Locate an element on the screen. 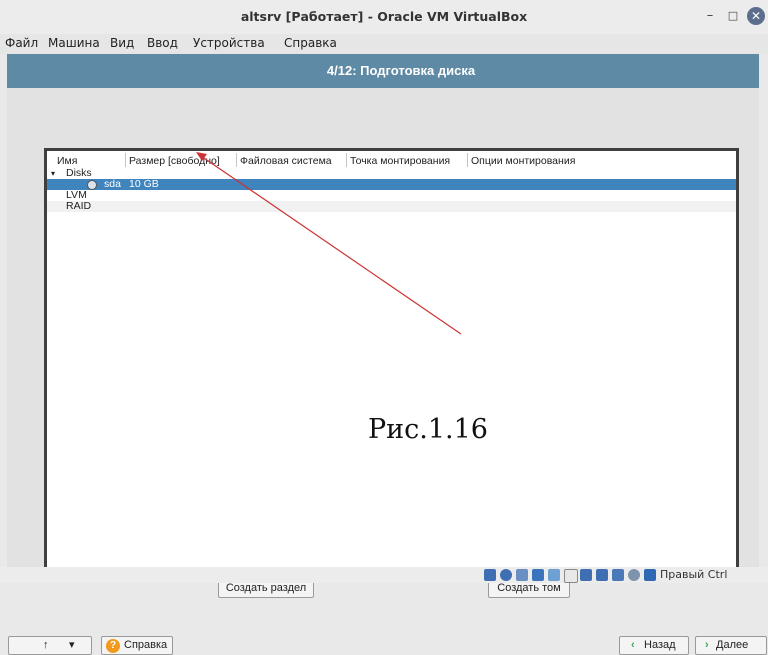 This screenshot has height=655, width=768. back-button: ‹ Назад is located at coordinates (654, 645).